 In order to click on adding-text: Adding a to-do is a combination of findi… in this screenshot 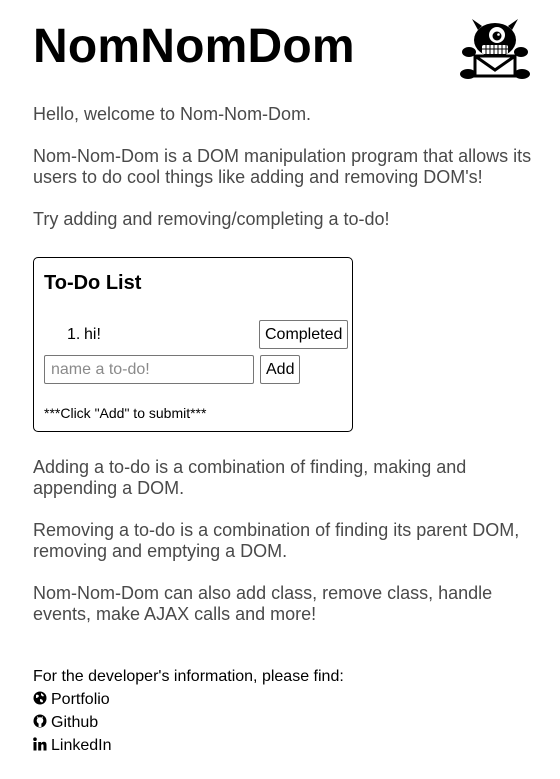, I will do `click(250, 477)`.